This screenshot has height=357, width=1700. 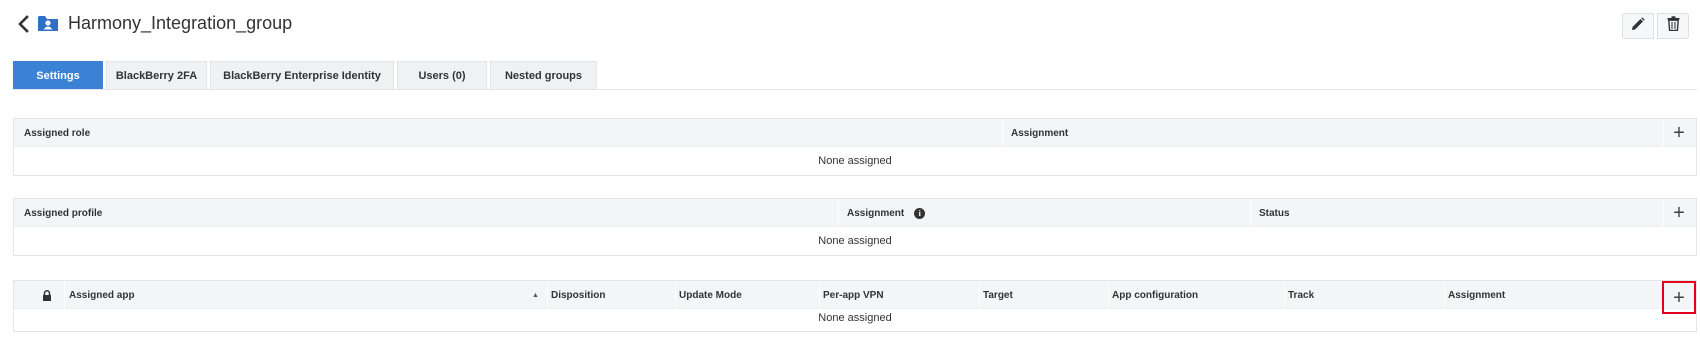 I want to click on tab-blackberry-2fa: BlackBerry 2FA, so click(x=156, y=75).